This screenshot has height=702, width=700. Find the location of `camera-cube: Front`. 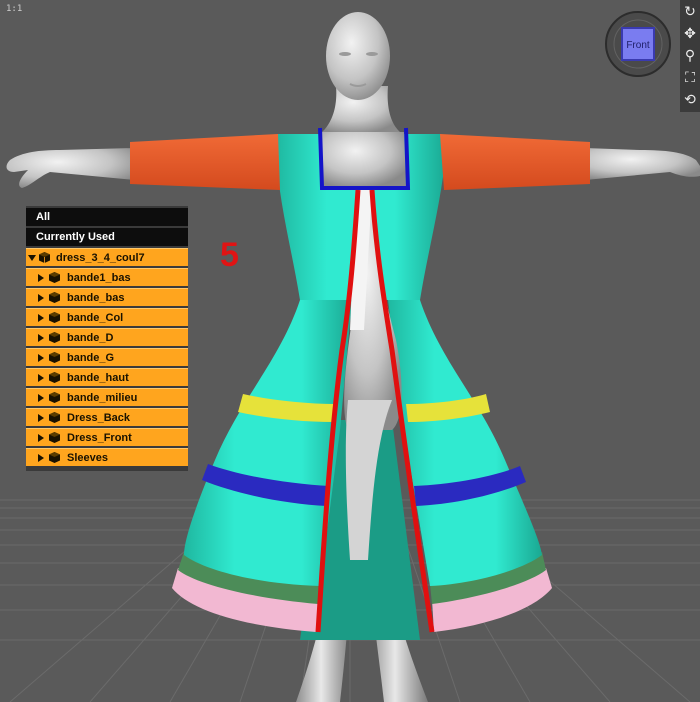

camera-cube: Front is located at coordinates (638, 44).